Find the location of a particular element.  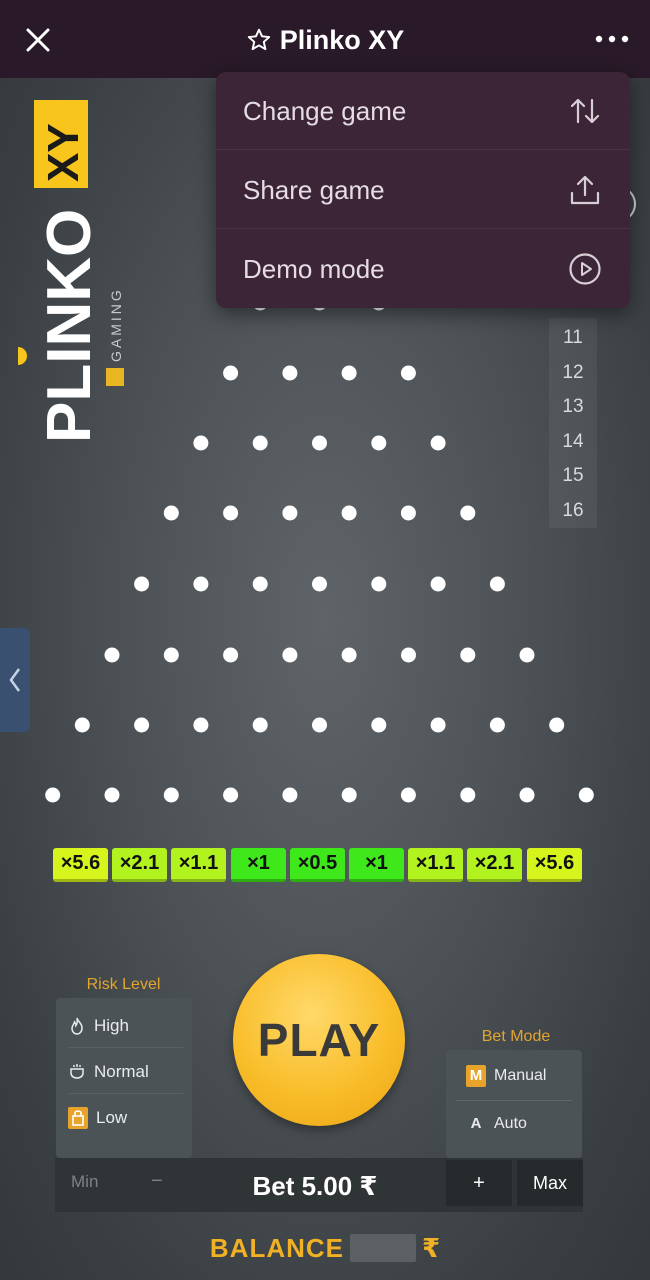

risk-option-label: High is located at coordinates (111, 1025).